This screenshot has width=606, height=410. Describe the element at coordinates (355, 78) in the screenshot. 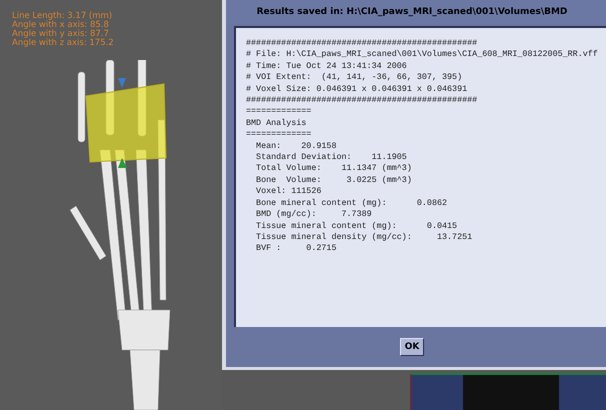

I see `result-line: # VOI Extent: (41, 141, -36, 66, 307, 395)` at that location.